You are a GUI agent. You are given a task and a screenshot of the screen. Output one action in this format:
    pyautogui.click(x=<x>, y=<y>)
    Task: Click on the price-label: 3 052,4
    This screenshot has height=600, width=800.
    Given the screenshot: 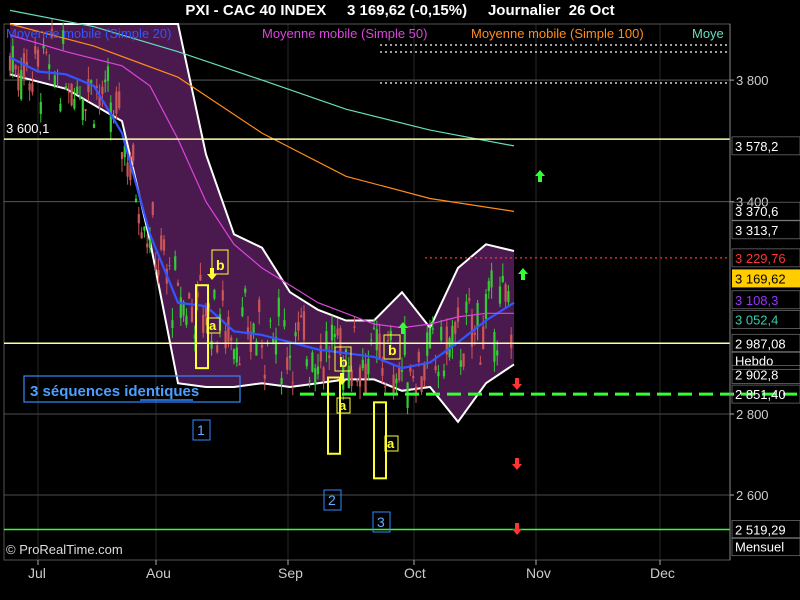 What is the action you would take?
    pyautogui.click(x=756, y=320)
    